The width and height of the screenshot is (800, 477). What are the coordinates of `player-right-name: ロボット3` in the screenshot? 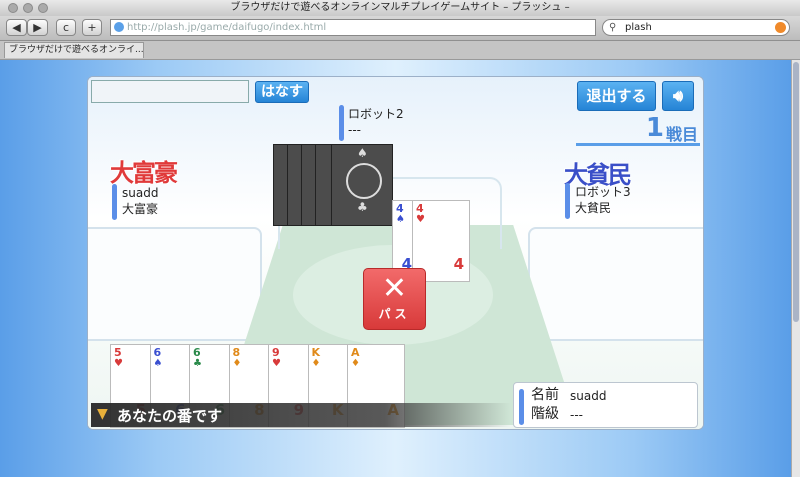 It's located at (603, 192).